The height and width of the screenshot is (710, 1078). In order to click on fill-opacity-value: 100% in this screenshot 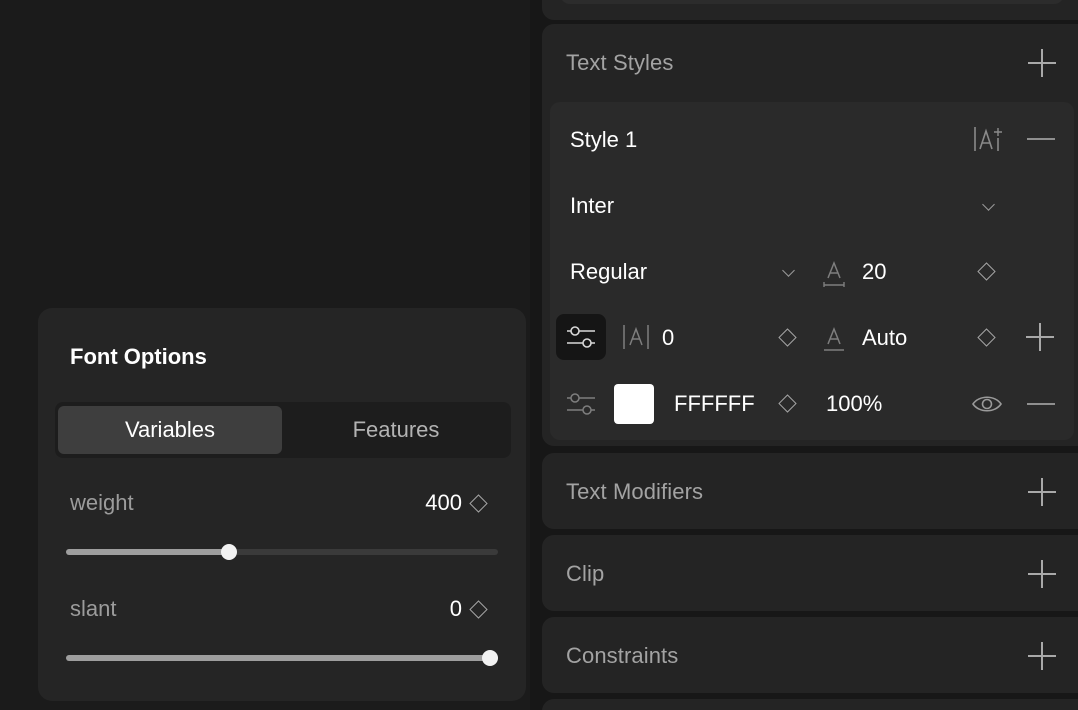, I will do `click(854, 404)`.